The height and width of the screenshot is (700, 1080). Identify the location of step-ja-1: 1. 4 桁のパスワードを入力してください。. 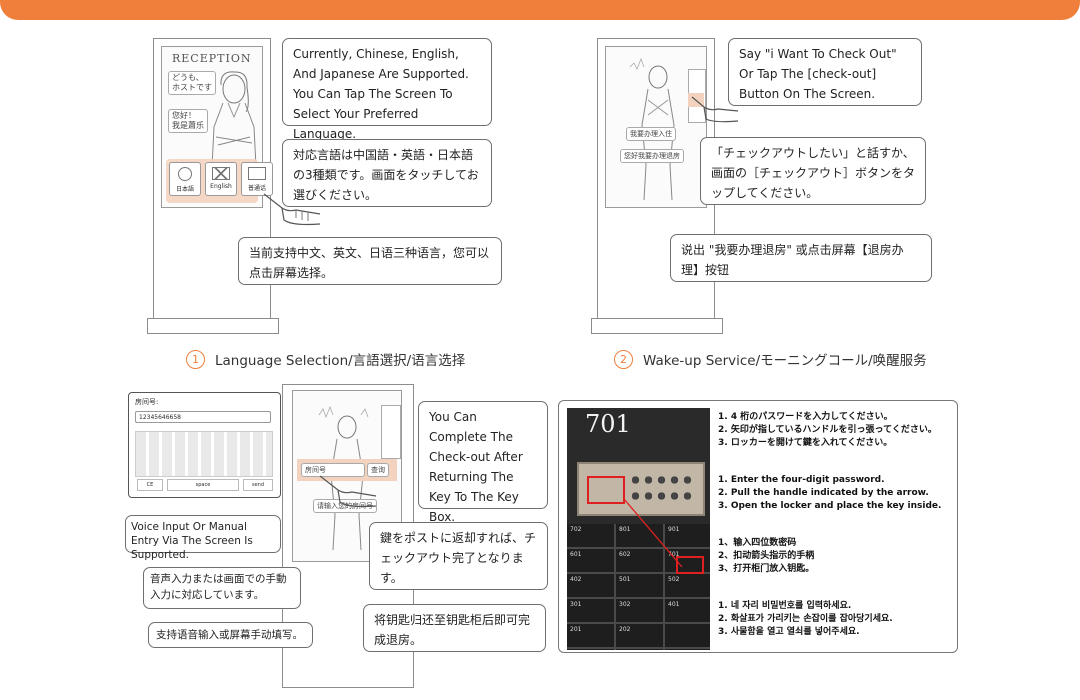
(805, 417).